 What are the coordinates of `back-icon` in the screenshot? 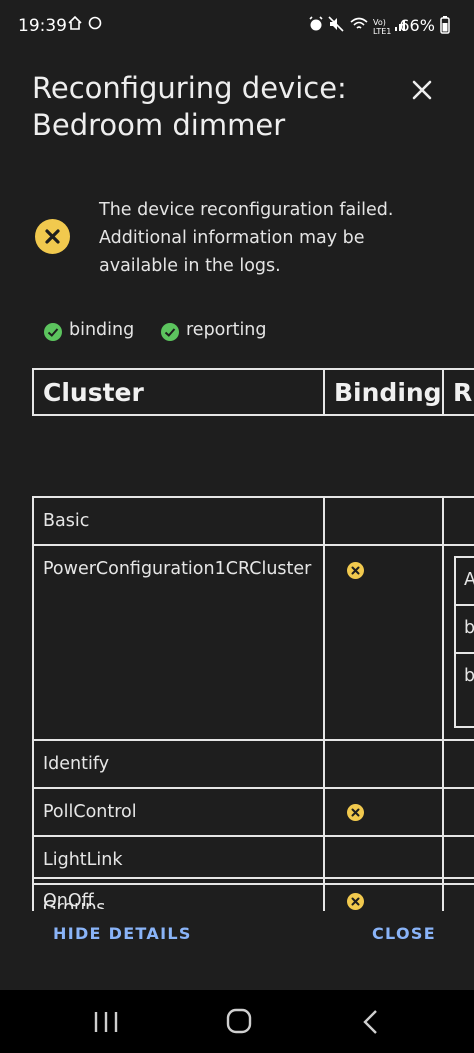 It's located at (371, 1022).